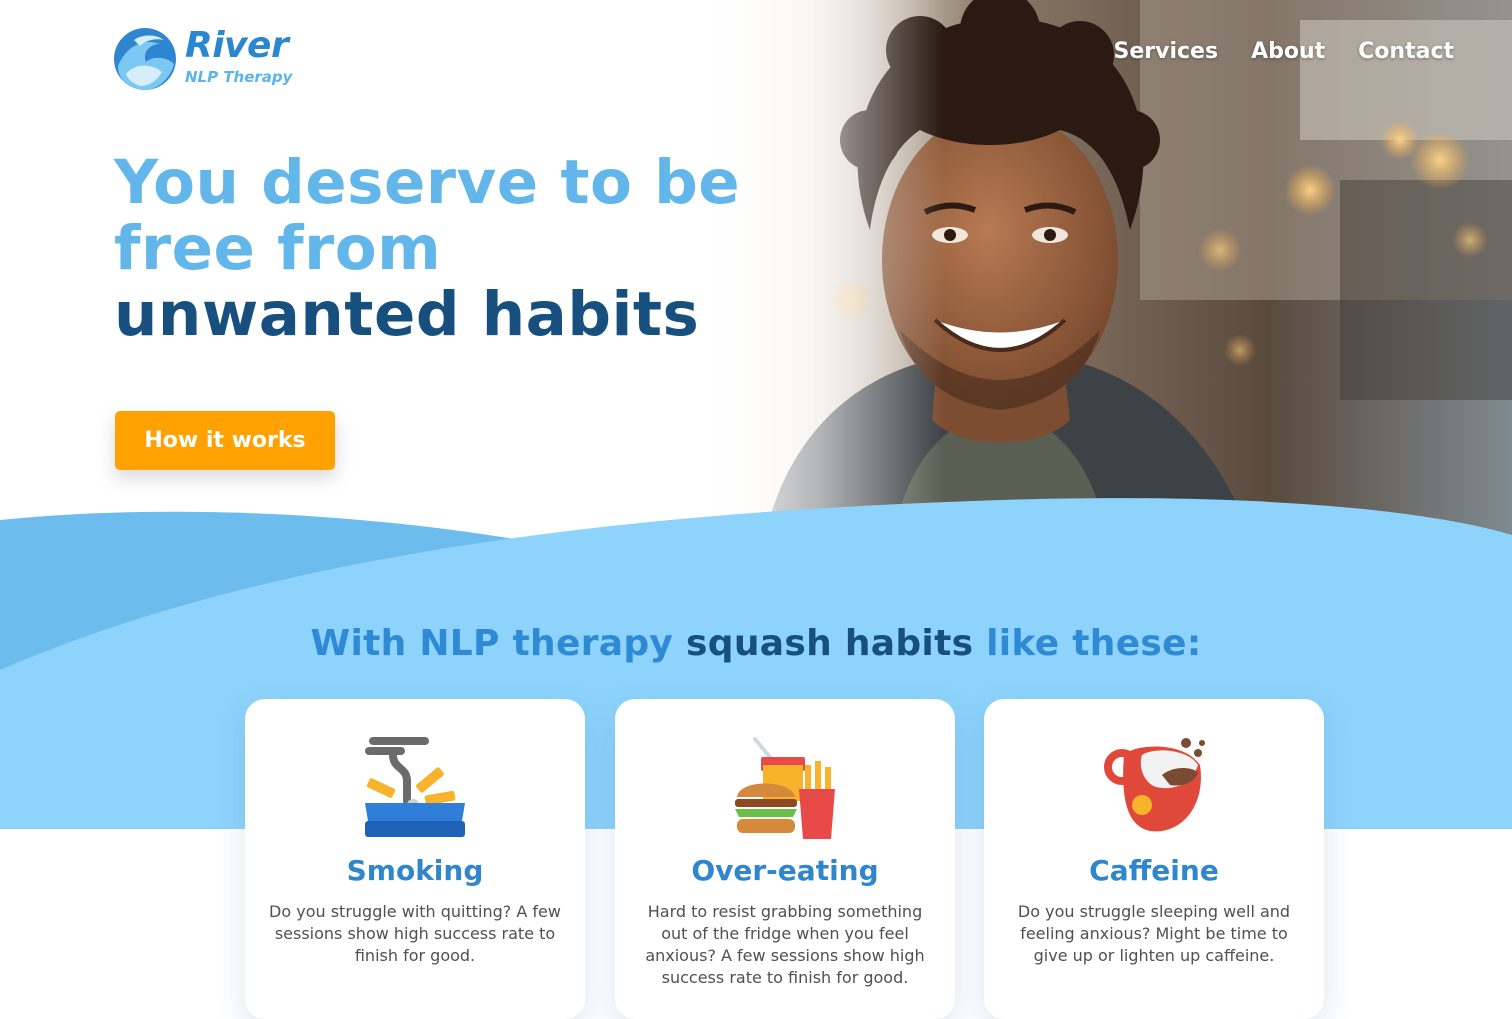 This screenshot has width=1512, height=1019. I want to click on coffee-cup-icon, so click(1154, 785).